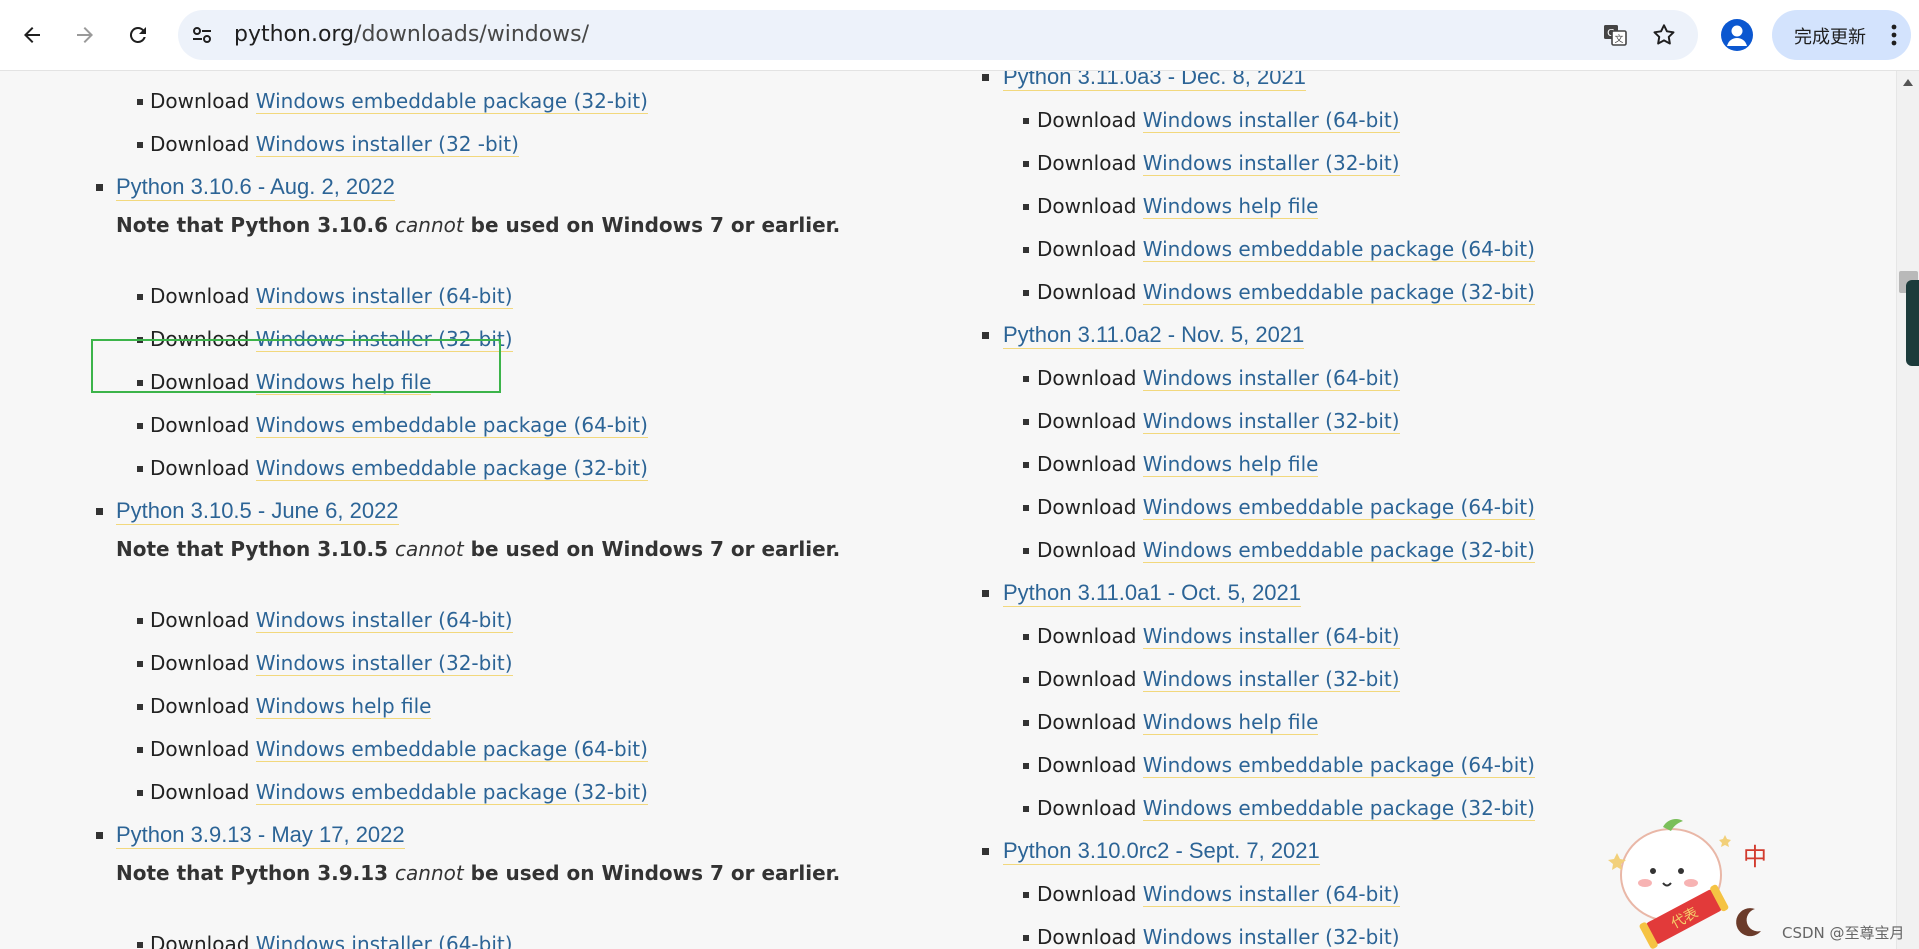 This screenshot has width=1919, height=949. Describe the element at coordinates (1154, 81) in the screenshot. I see `release-link: Python 3.11.0a3 - Dec. 8, 2021` at that location.